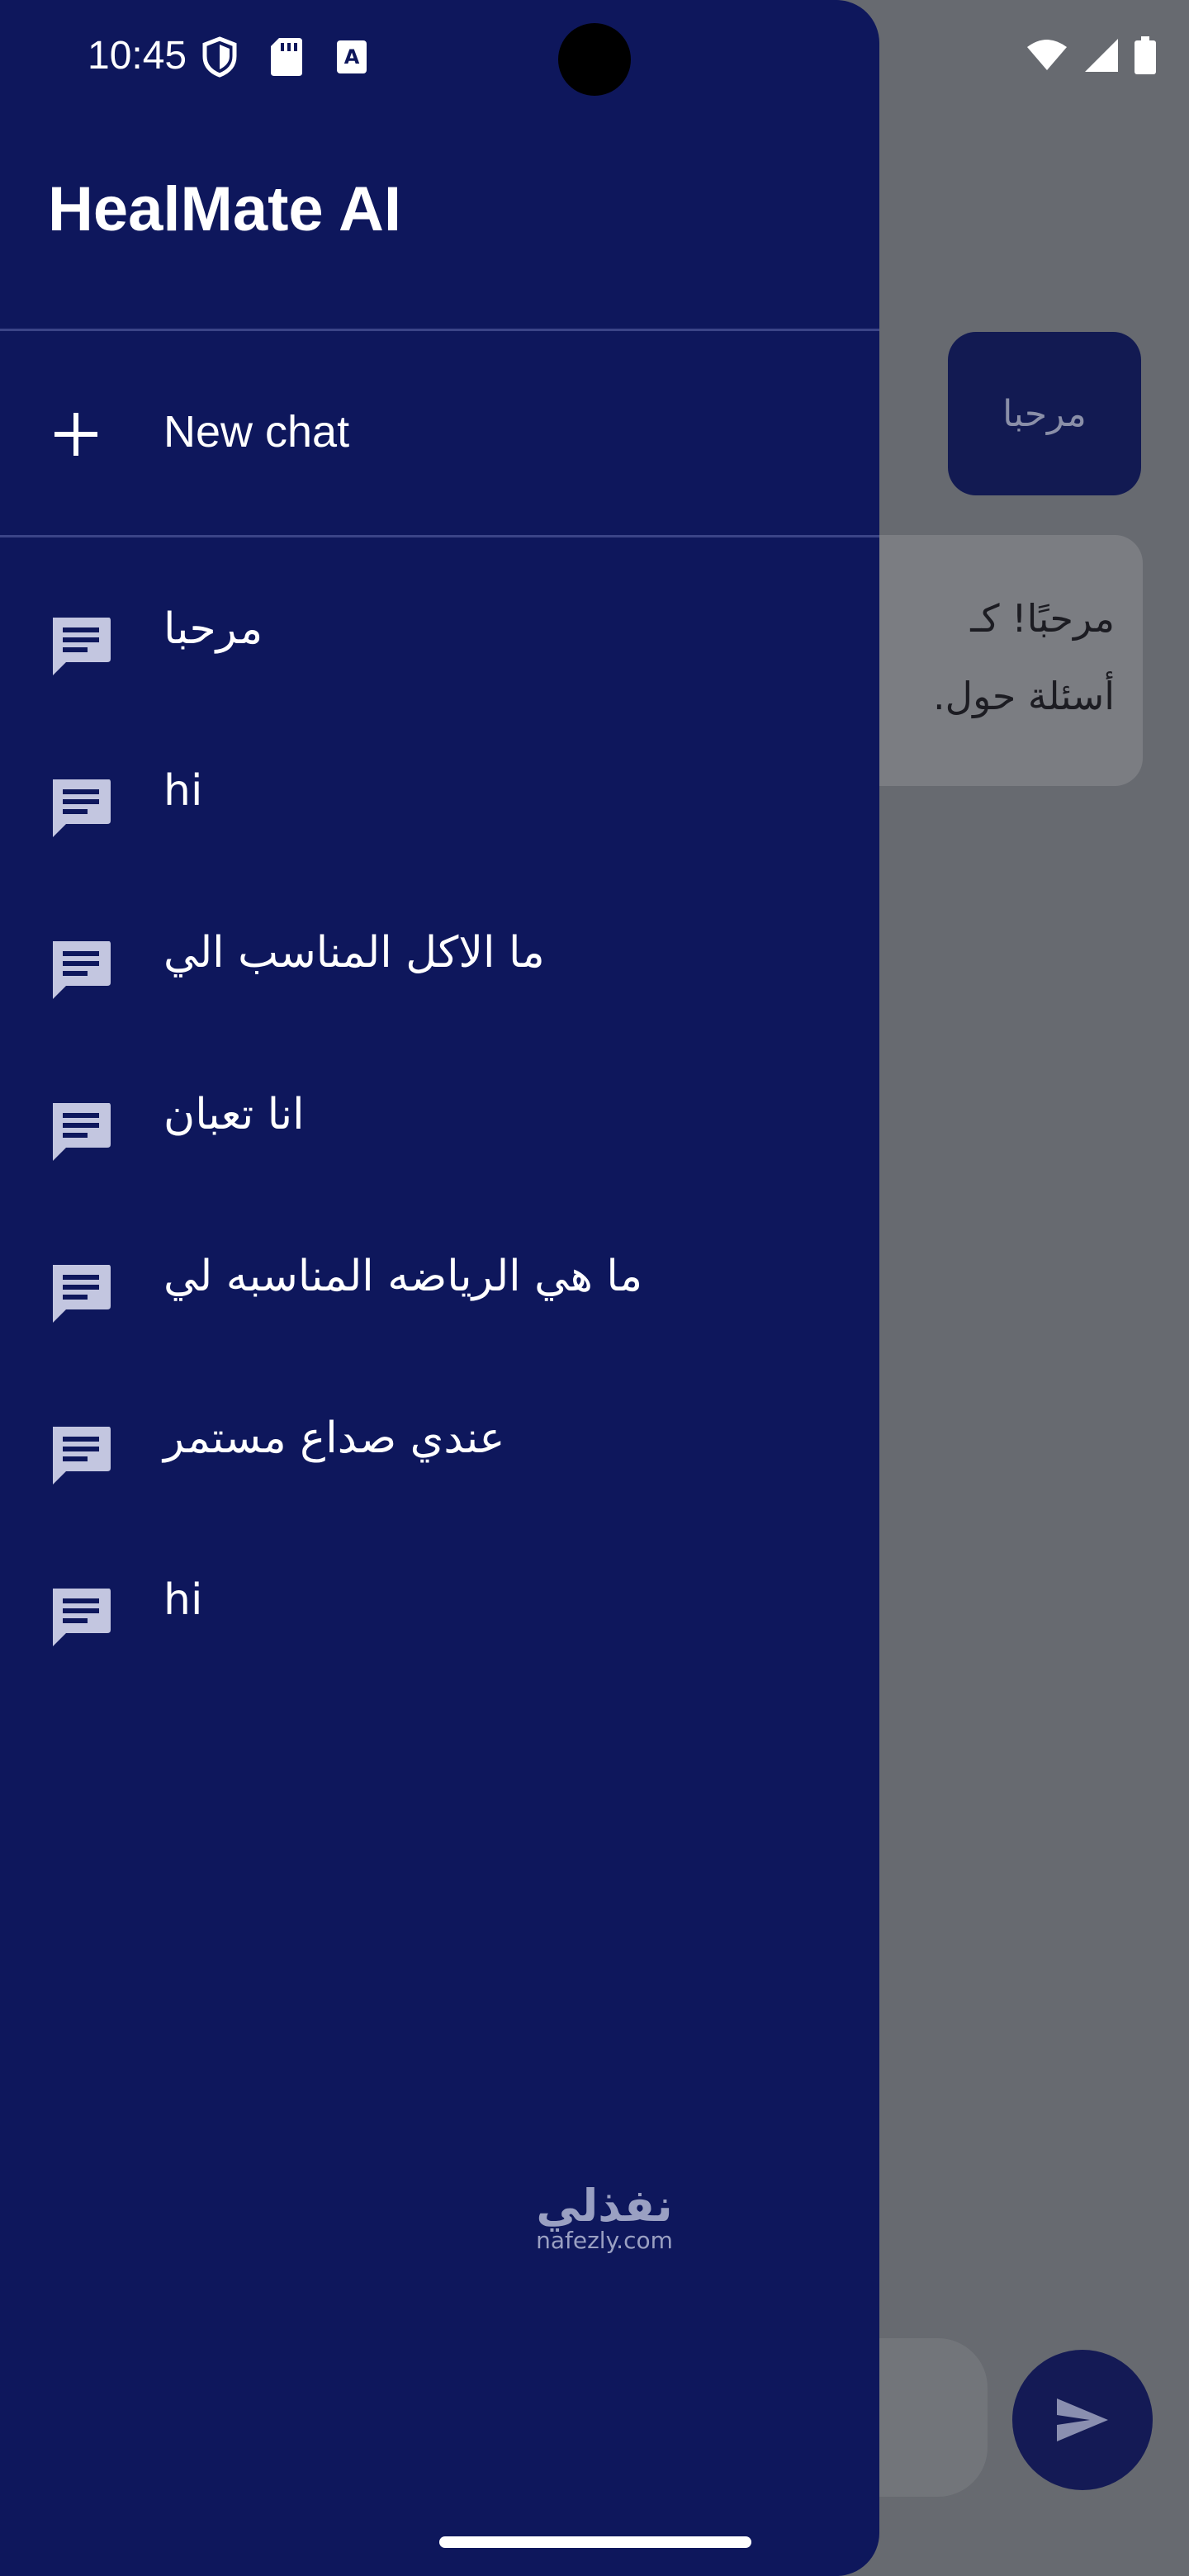 This screenshot has height=2576, width=1189. I want to click on chat-history-item: ما الاكل المناسب الي, so click(439, 981).